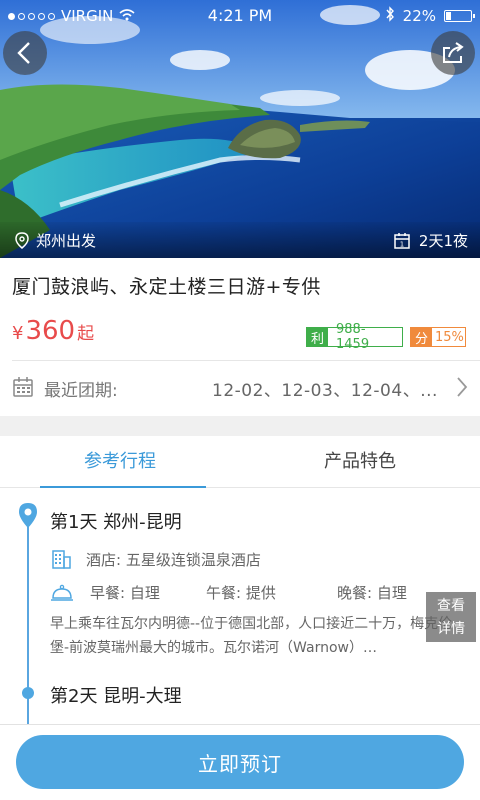 This screenshot has height=800, width=480. Describe the element at coordinates (451, 629) in the screenshot. I see `view-details-line2: 详情` at that location.